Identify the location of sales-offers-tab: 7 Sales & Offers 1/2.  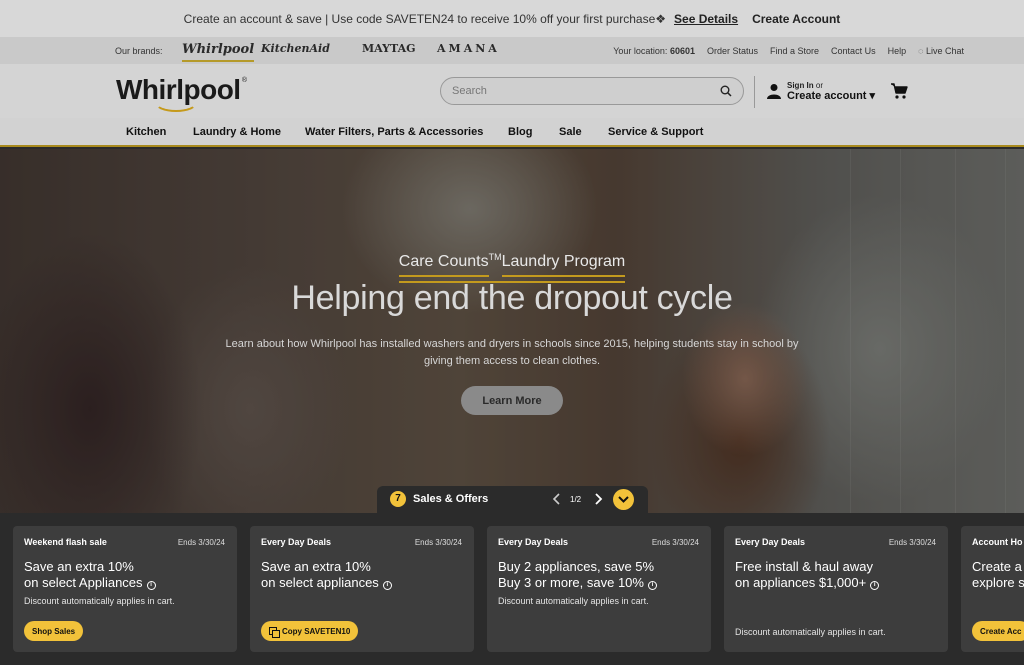
(512, 499).